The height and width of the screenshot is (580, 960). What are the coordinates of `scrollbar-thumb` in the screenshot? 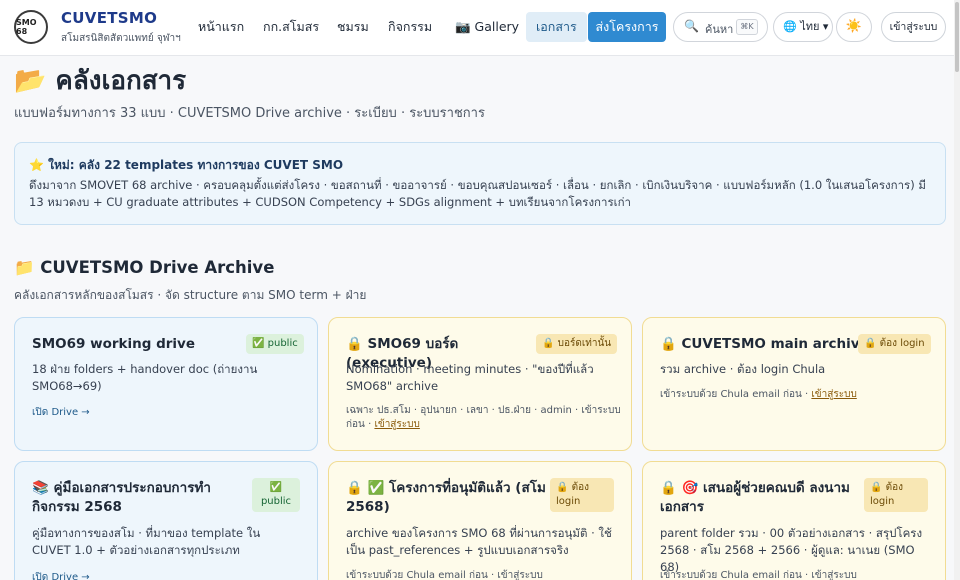 It's located at (957, 37).